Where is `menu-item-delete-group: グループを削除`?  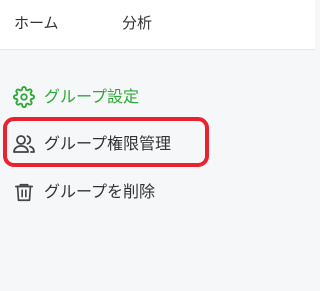
menu-item-delete-group: グループを削除 is located at coordinates (83, 192).